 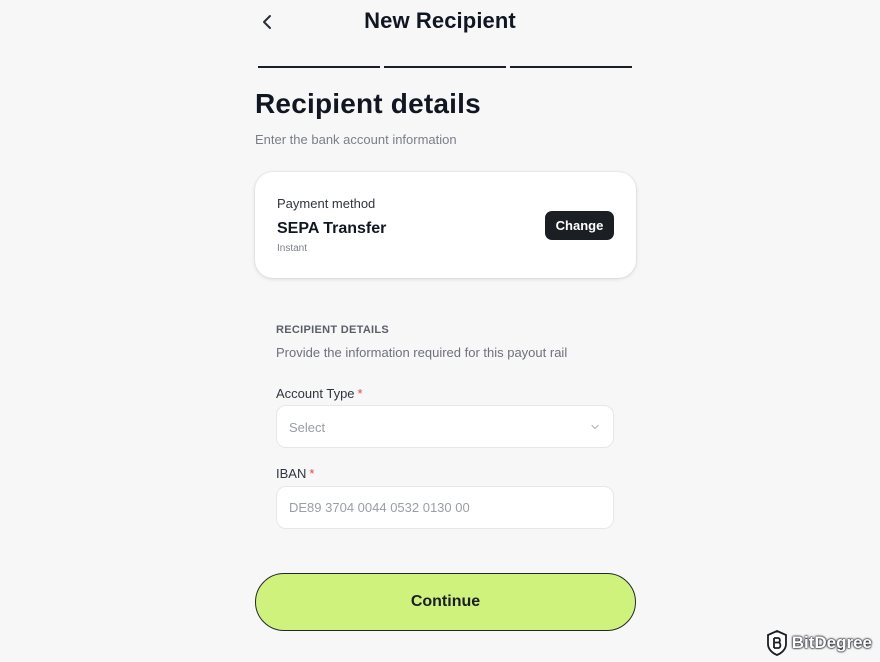 I want to click on account-type-label-text: Account Type, so click(x=315, y=393).